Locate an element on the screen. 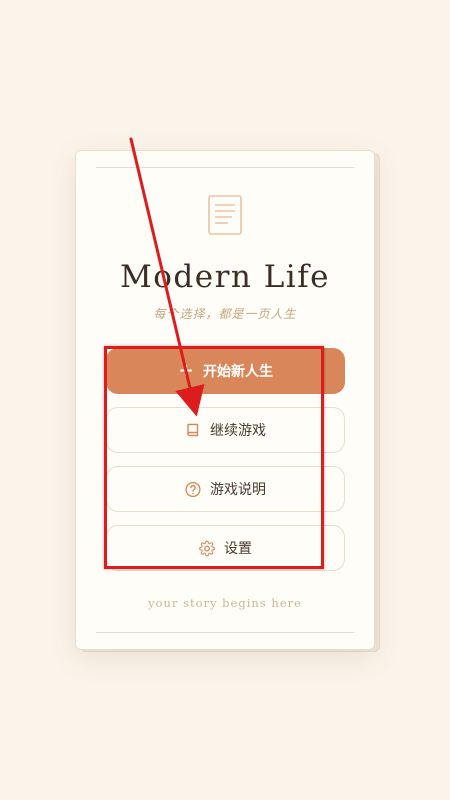 Image resolution: width=450 pixels, height=800 pixels. plus-icon: + is located at coordinates (186, 370).